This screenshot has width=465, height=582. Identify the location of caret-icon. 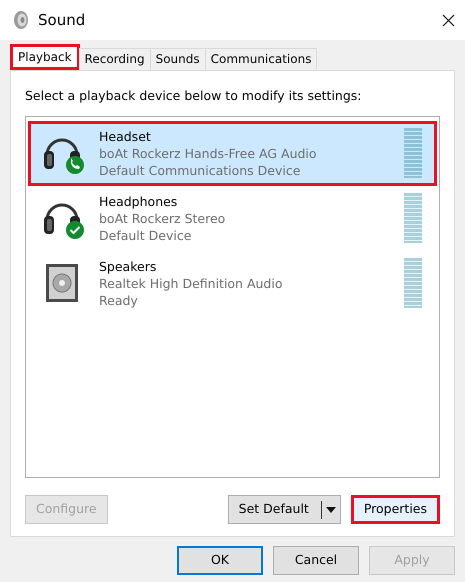
(331, 509).